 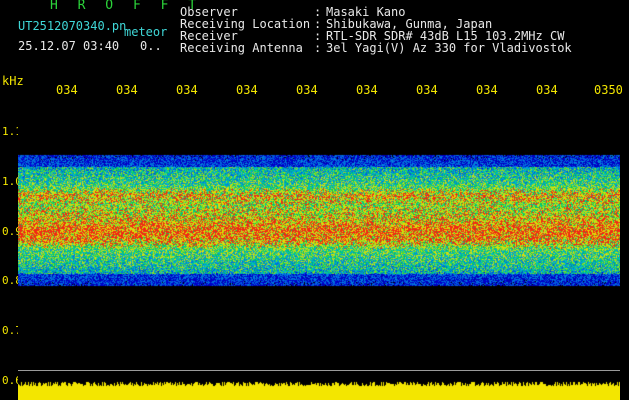 I want to click on info-sep-antenna: :, so click(x=318, y=48).